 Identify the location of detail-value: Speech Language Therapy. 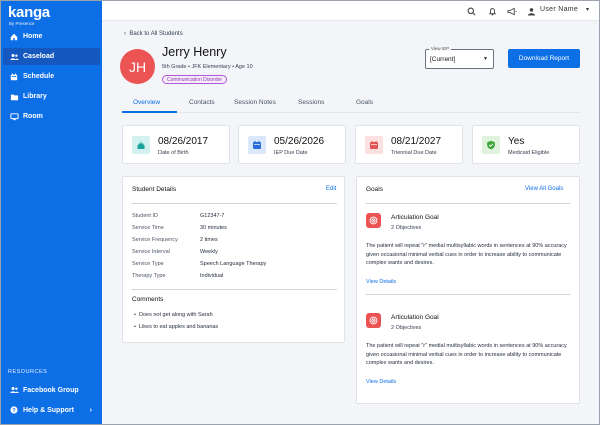
(233, 264).